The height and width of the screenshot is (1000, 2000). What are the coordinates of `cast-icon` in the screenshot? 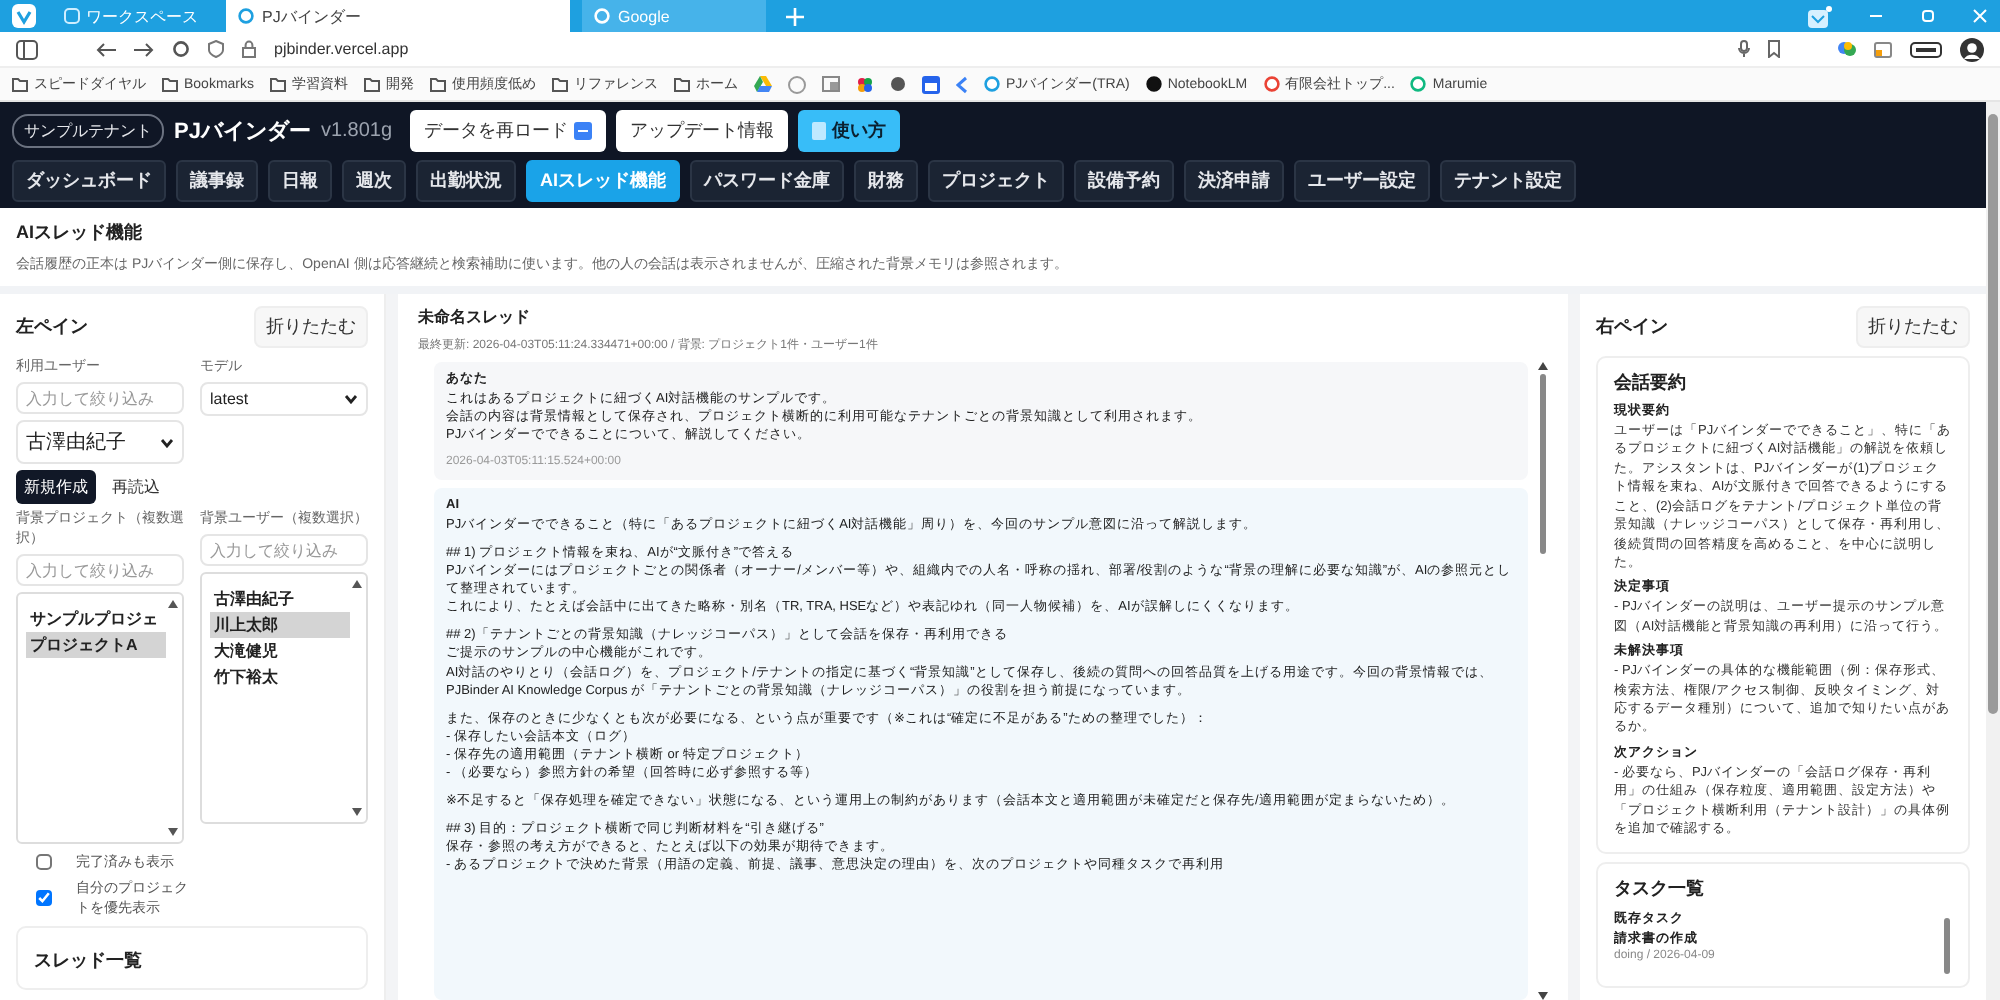 It's located at (1883, 49).